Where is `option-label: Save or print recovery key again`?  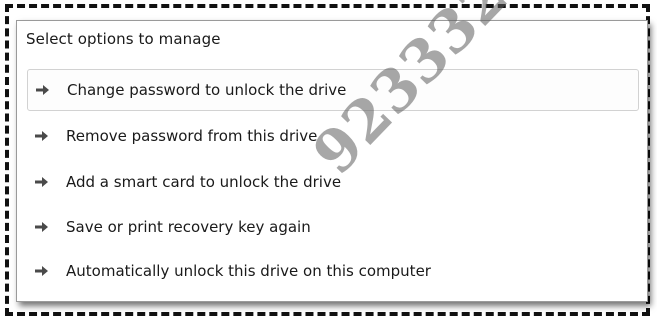
option-label: Save or print recovery key again is located at coordinates (188, 227).